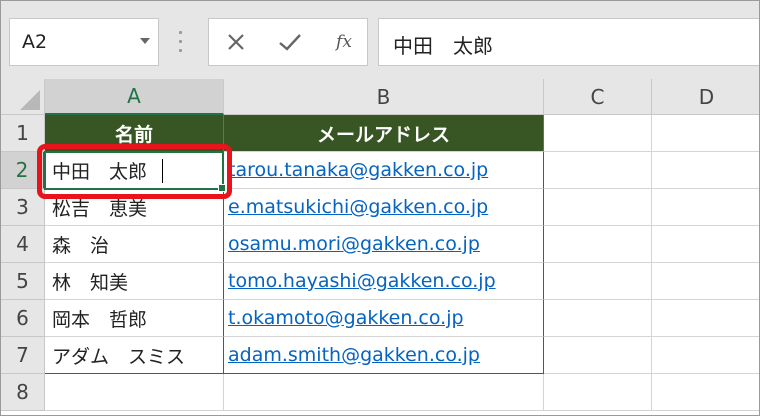 Image resolution: width=760 pixels, height=416 pixels. Describe the element at coordinates (134, 355) in the screenshot. I see `cell-a7: アダム スミス` at that location.